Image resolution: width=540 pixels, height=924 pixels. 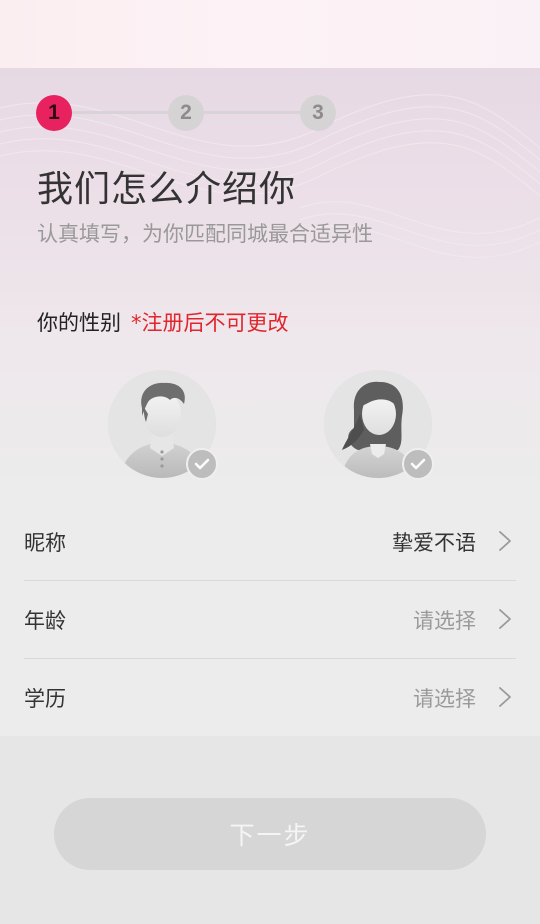 I want to click on step-1: 1, so click(x=54, y=113).